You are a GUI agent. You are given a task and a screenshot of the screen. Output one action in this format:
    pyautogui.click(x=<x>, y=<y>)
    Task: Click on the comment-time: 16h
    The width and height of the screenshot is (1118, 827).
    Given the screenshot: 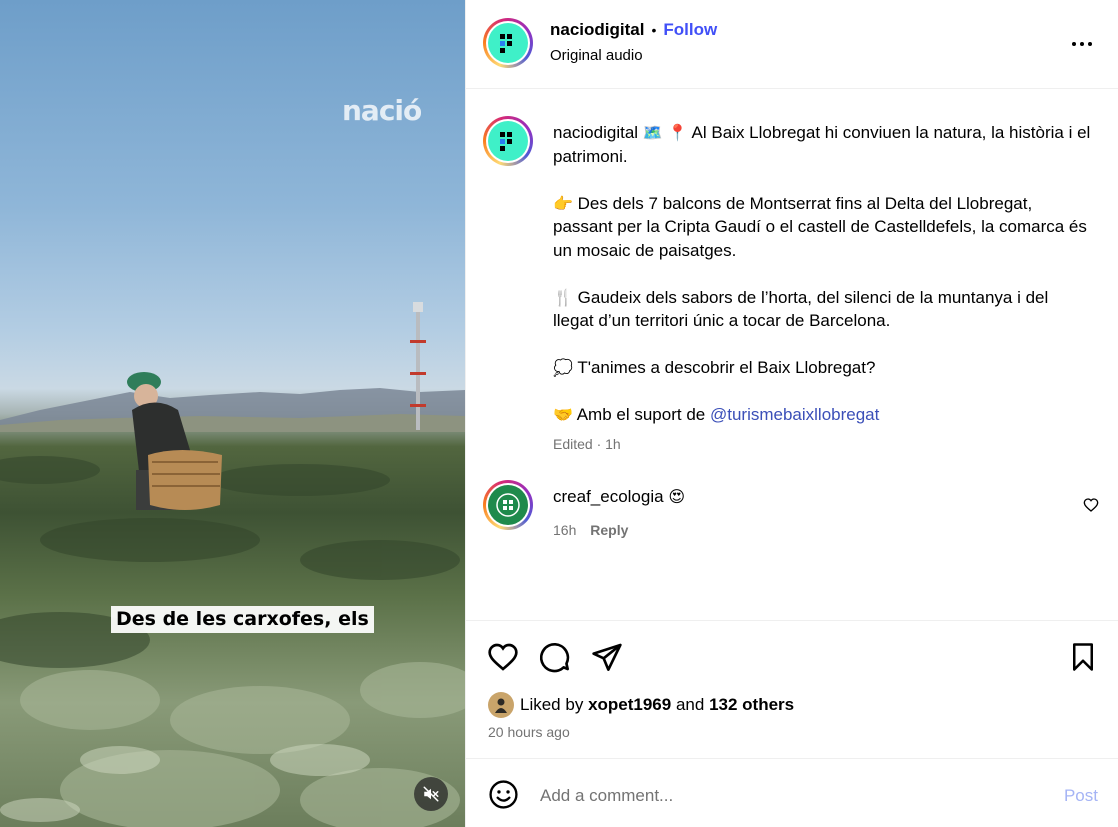 What is the action you would take?
    pyautogui.click(x=565, y=530)
    